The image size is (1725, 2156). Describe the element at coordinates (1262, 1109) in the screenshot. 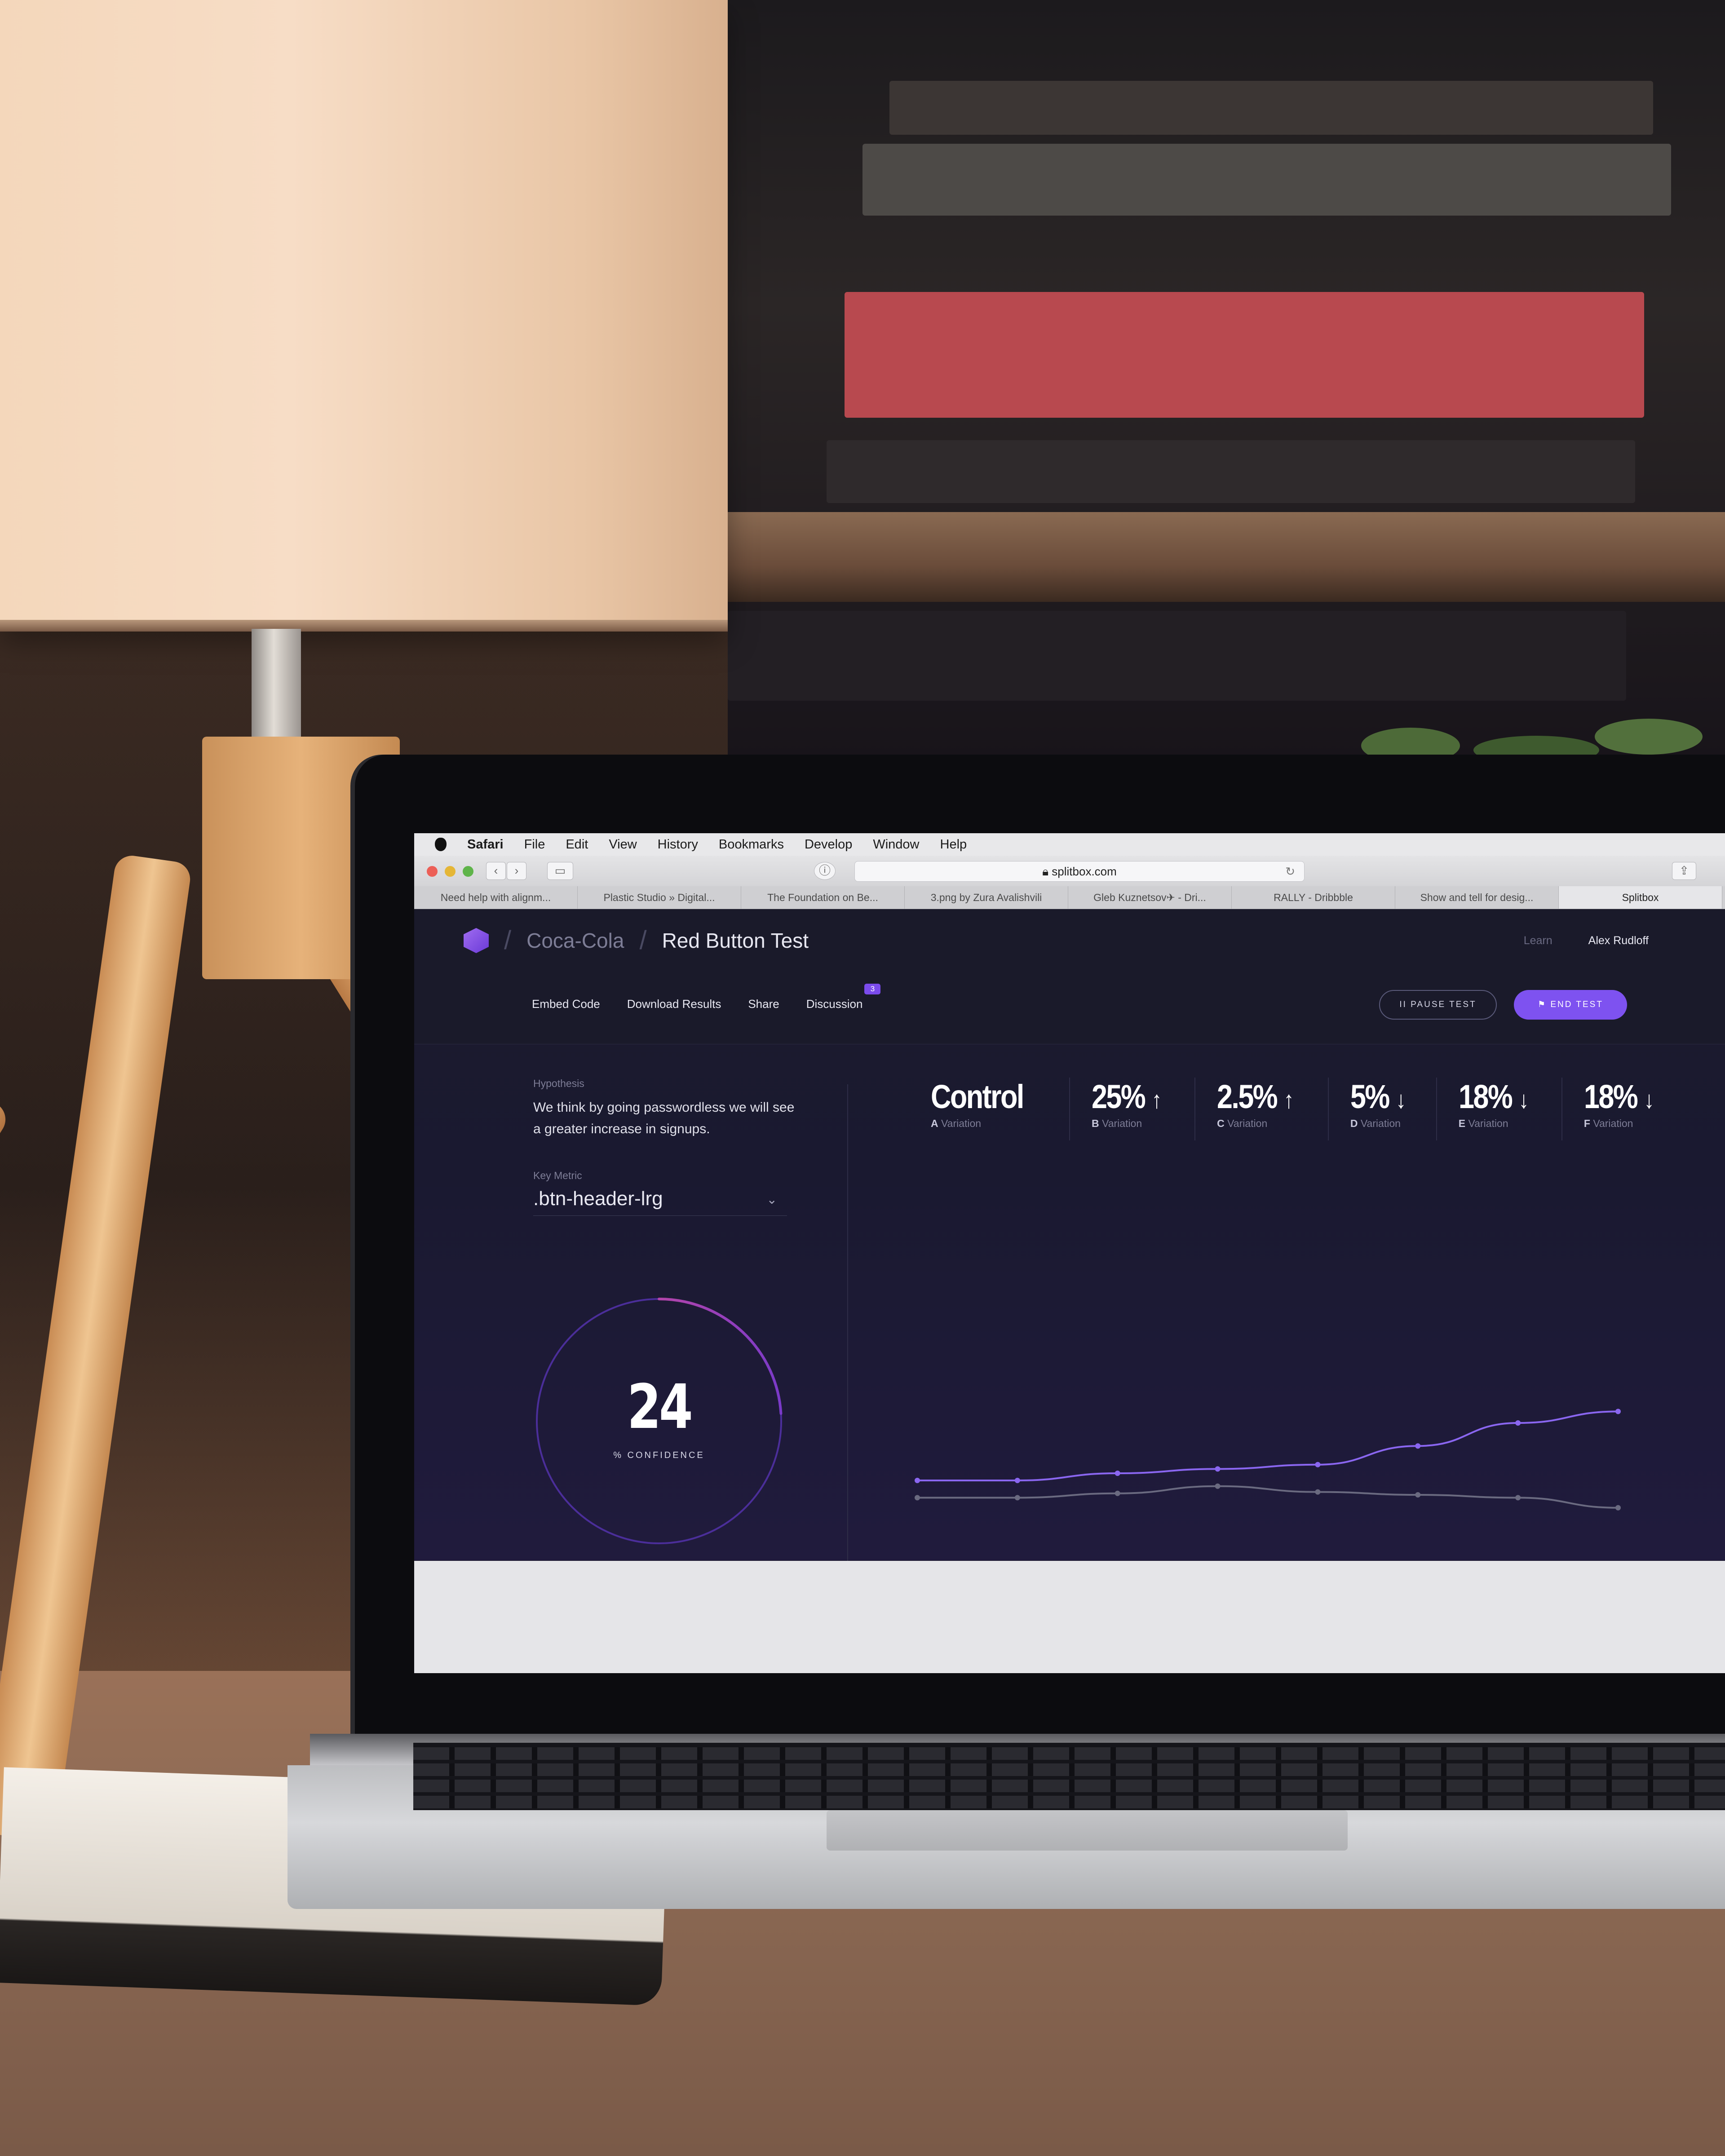

I see `variation-stat: 2.5% ↑ C Variation` at that location.